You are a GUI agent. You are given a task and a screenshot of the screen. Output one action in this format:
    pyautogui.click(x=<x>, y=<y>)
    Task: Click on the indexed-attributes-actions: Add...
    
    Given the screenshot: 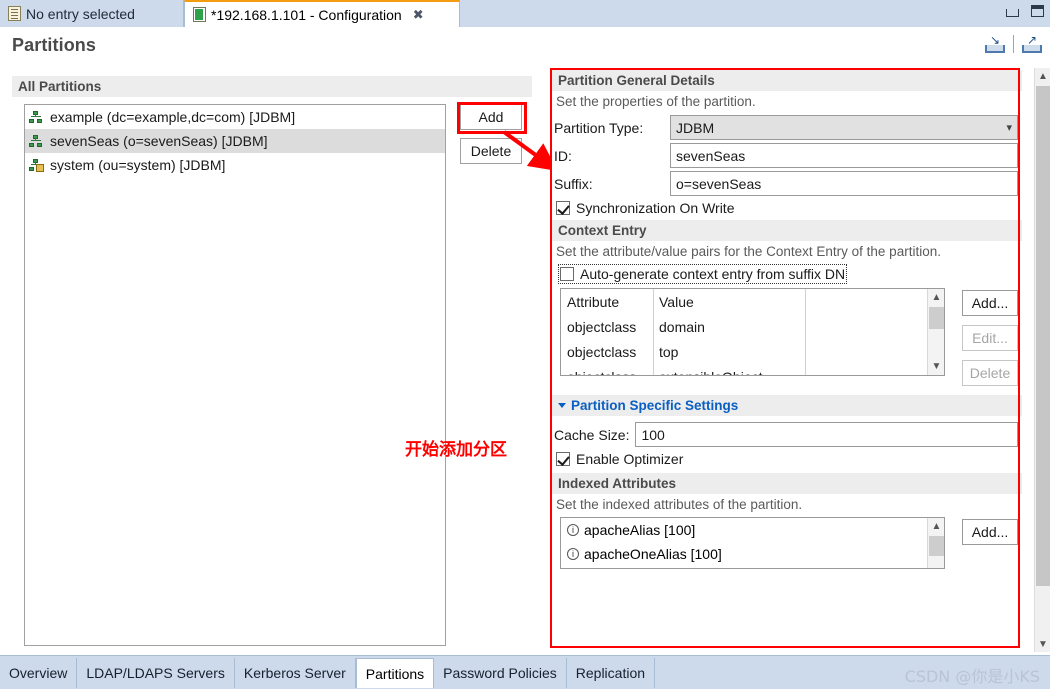 What is the action you would take?
    pyautogui.click(x=990, y=536)
    